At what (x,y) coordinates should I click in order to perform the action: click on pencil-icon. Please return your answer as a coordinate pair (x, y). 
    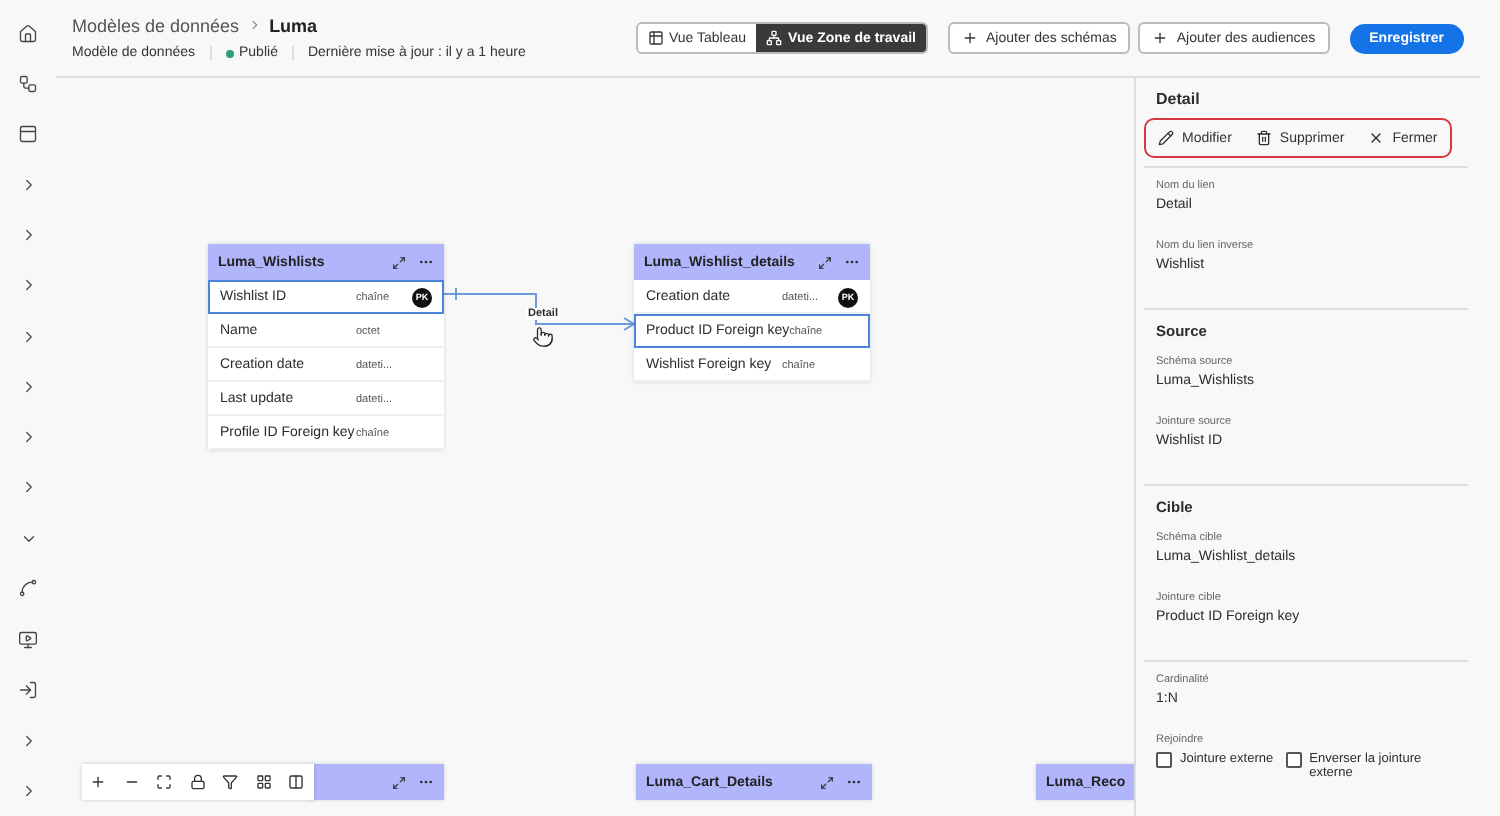
    Looking at the image, I should click on (1166, 138).